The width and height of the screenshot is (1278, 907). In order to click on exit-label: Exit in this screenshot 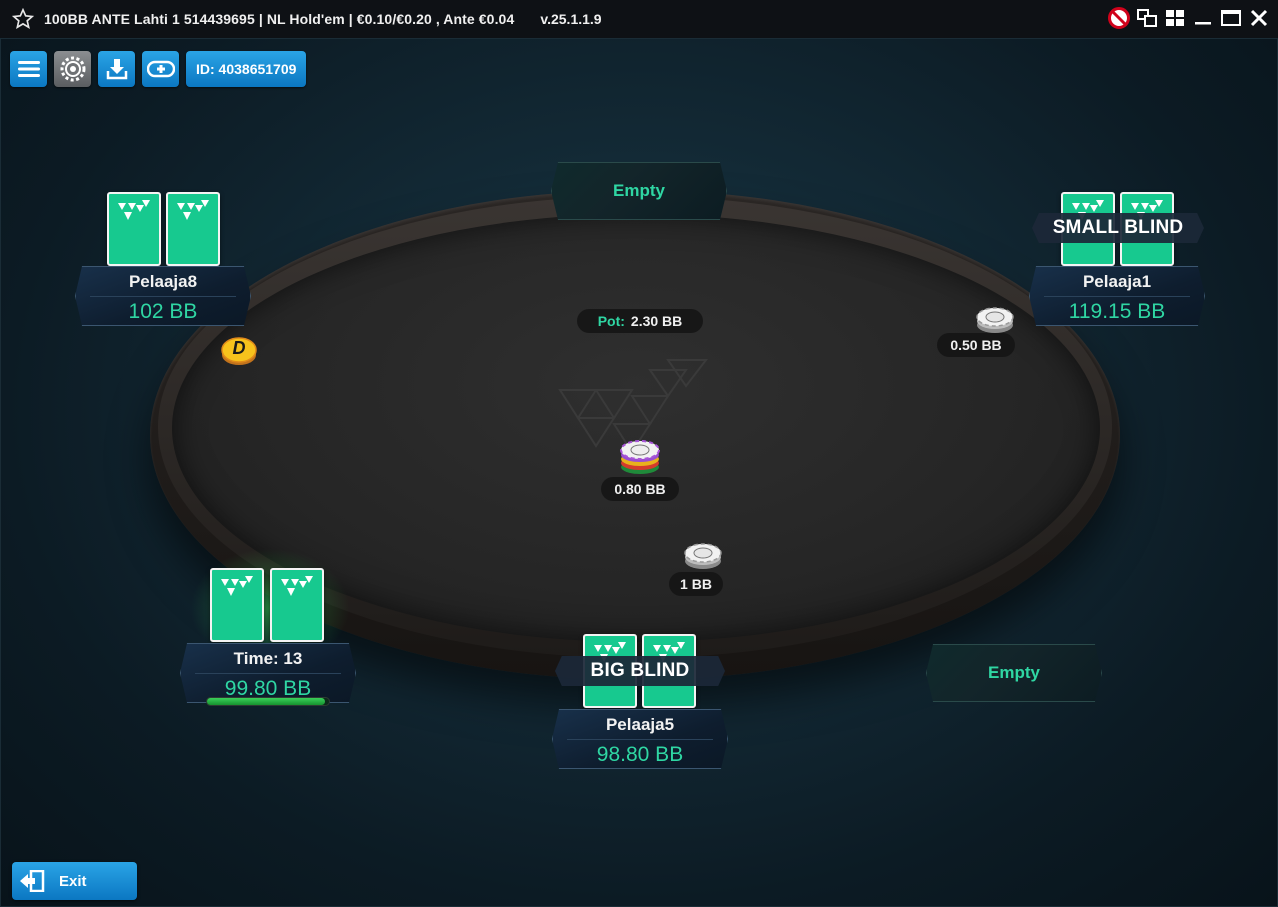, I will do `click(73, 881)`.